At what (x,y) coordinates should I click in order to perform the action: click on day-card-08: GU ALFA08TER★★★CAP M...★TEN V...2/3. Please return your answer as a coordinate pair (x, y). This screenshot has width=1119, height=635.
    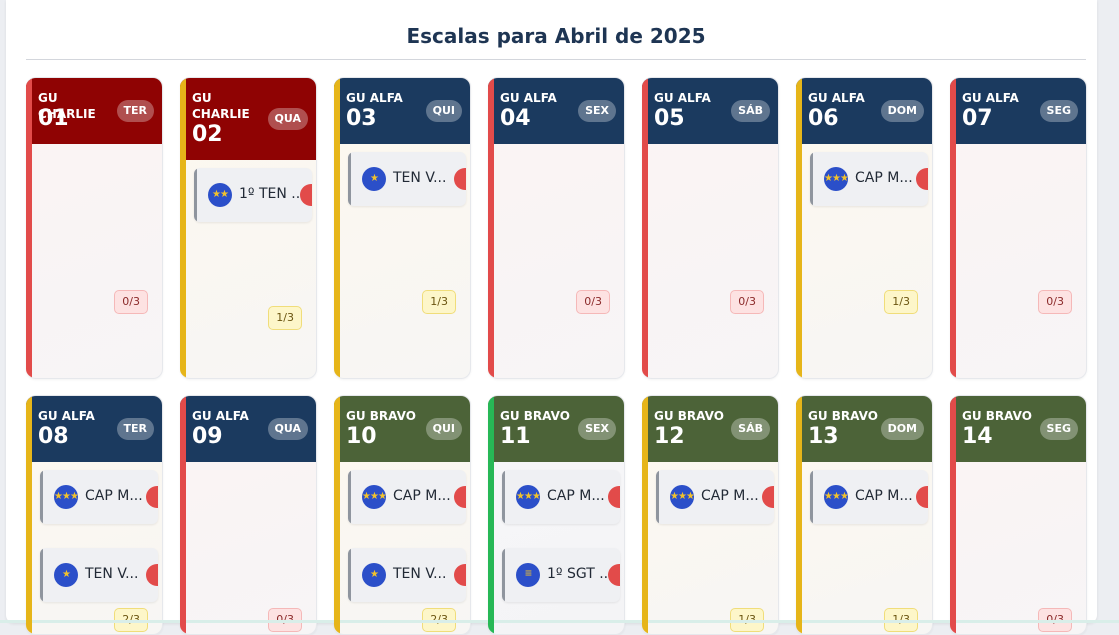
    Looking at the image, I should click on (94, 515).